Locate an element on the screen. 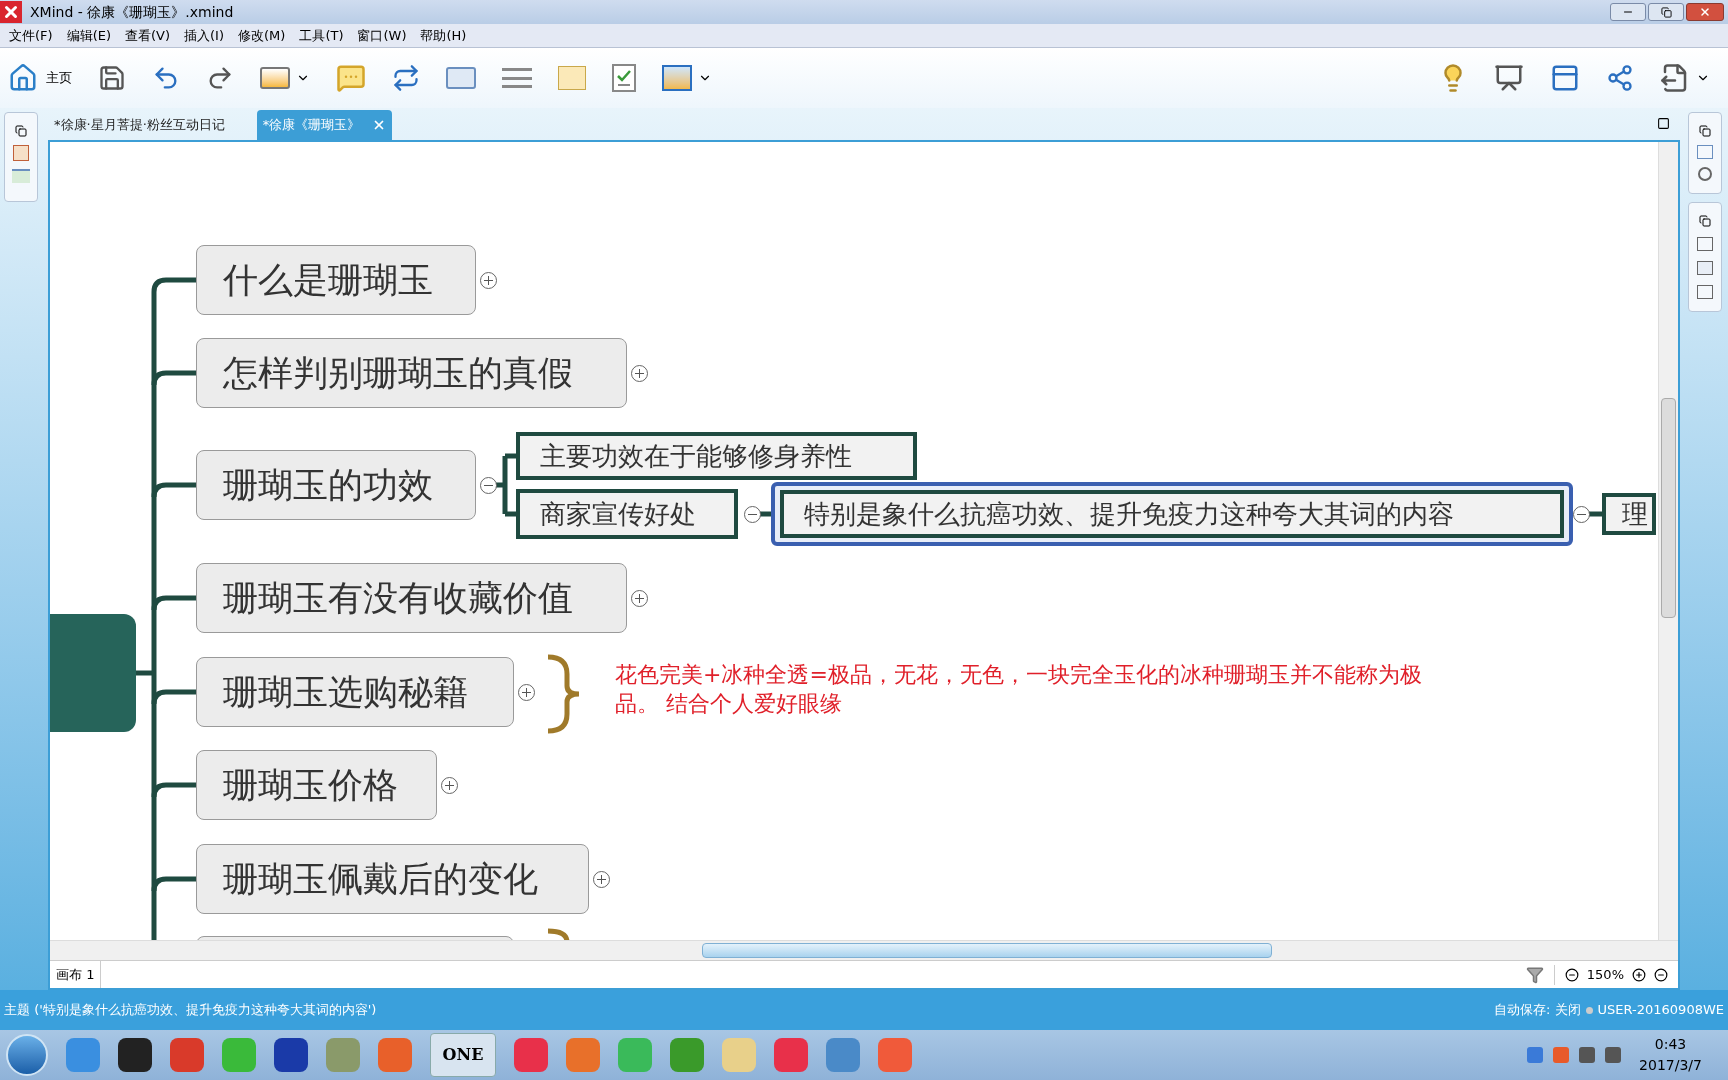 The height and width of the screenshot is (1080, 1728). menu-item: 编辑(E) is located at coordinates (88, 35).